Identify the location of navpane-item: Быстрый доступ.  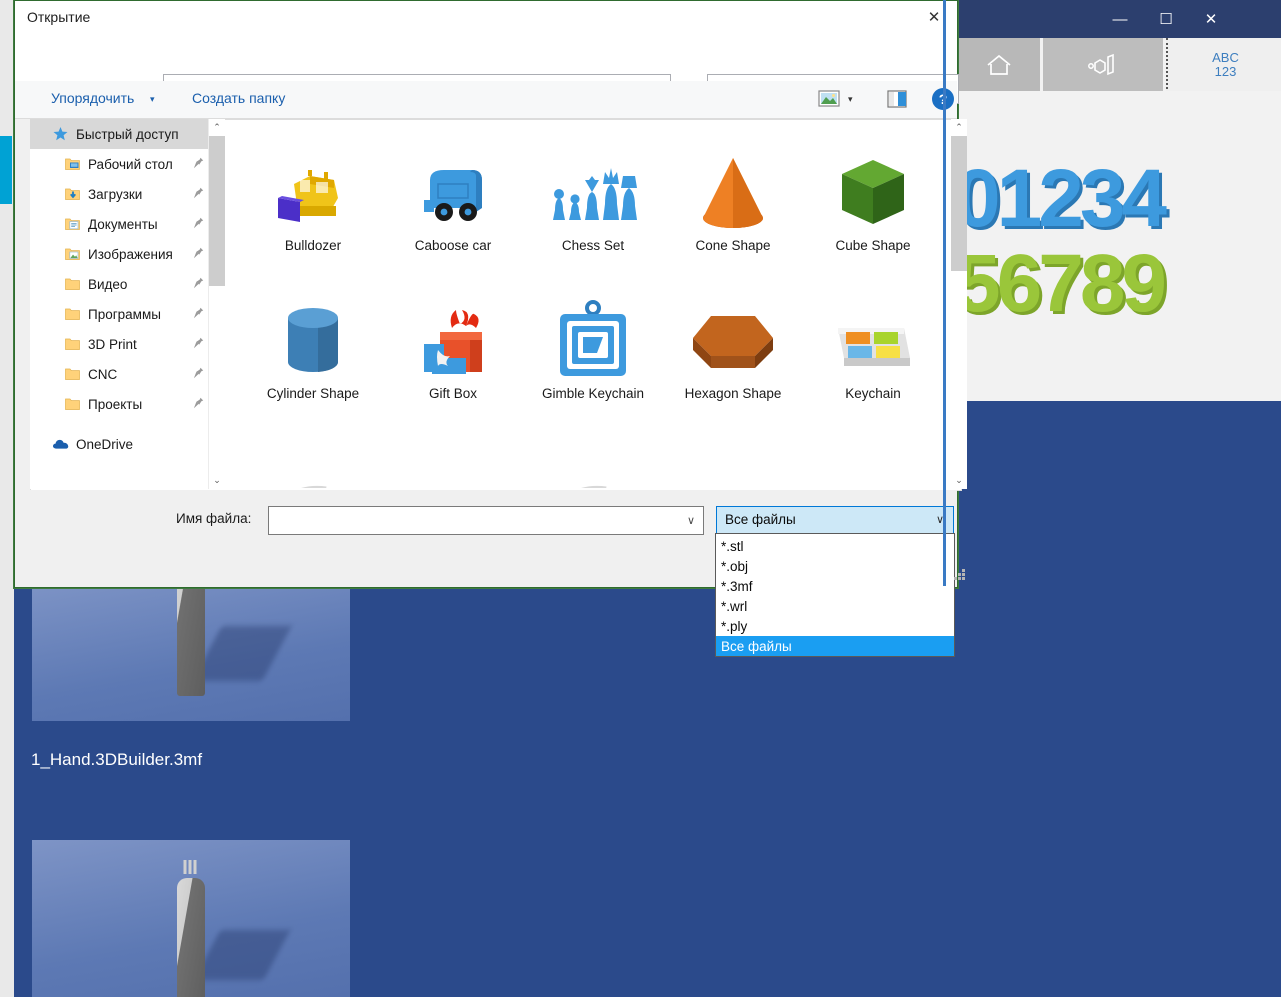
(120, 134).